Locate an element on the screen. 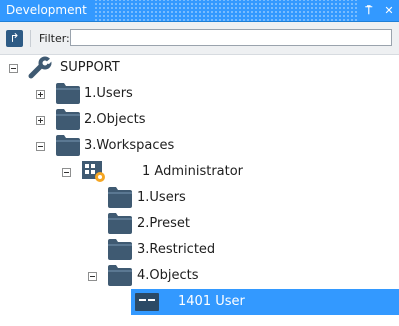 This screenshot has width=399, height=326. object-icon is located at coordinates (147, 302).